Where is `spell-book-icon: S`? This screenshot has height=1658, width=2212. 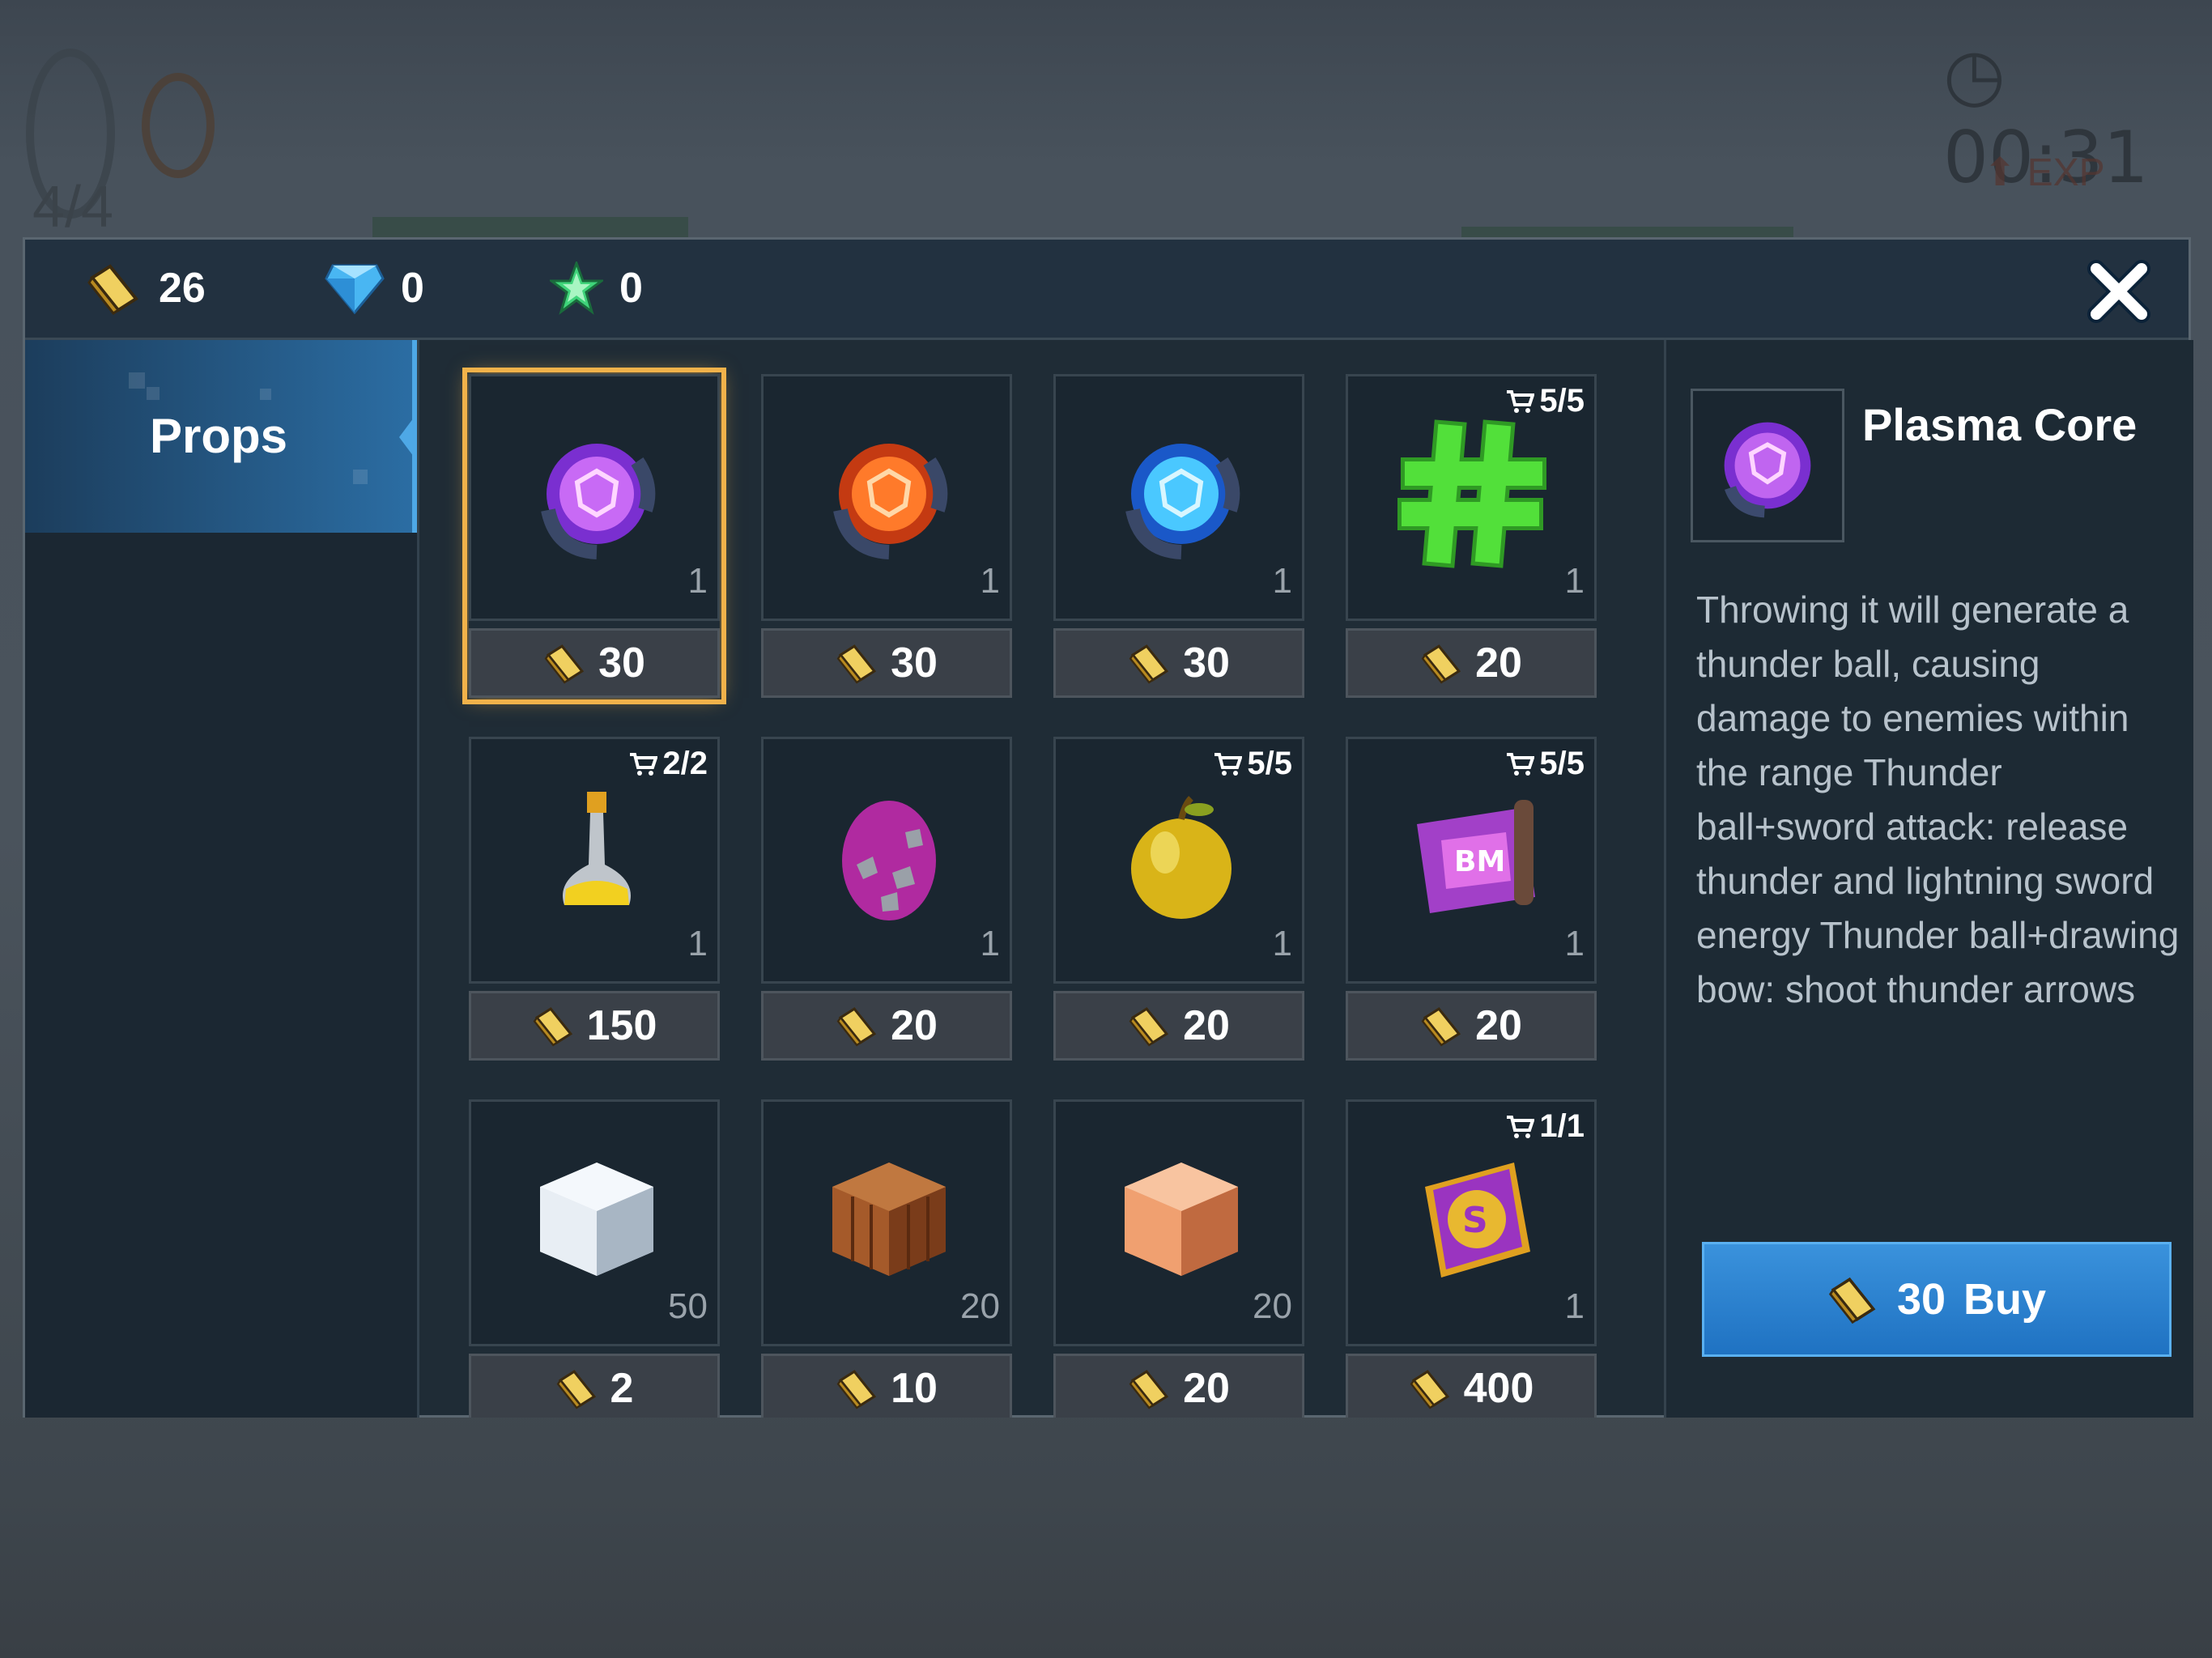
spell-book-icon: S is located at coordinates (1478, 1220).